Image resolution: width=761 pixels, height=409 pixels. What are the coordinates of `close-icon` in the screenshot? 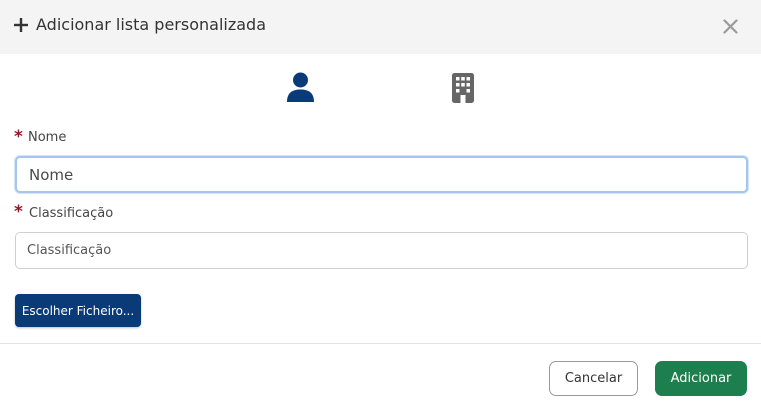 It's located at (730, 26).